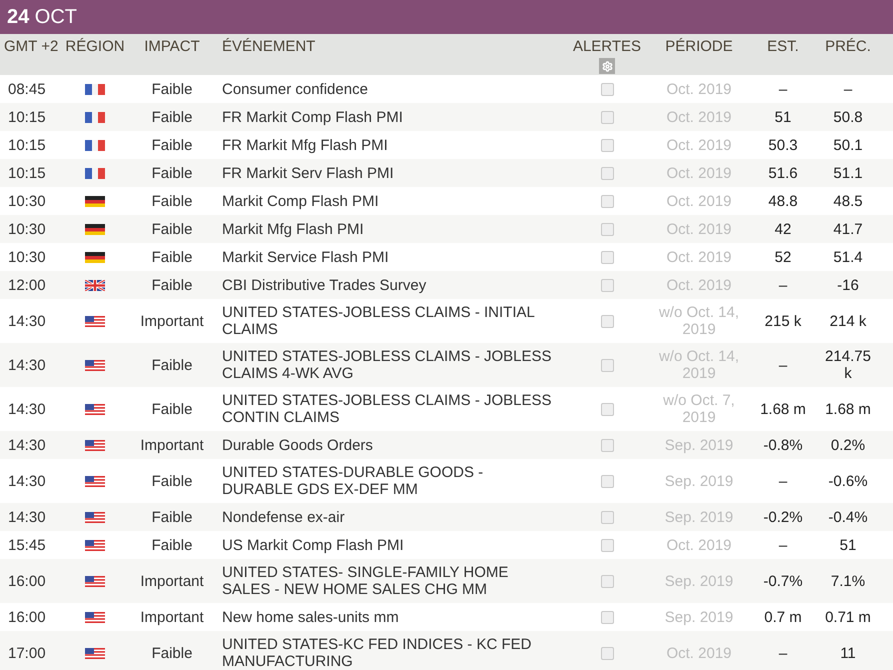 Image resolution: width=893 pixels, height=670 pixels. Describe the element at coordinates (848, 321) in the screenshot. I see `previous-cell: 214 k` at that location.